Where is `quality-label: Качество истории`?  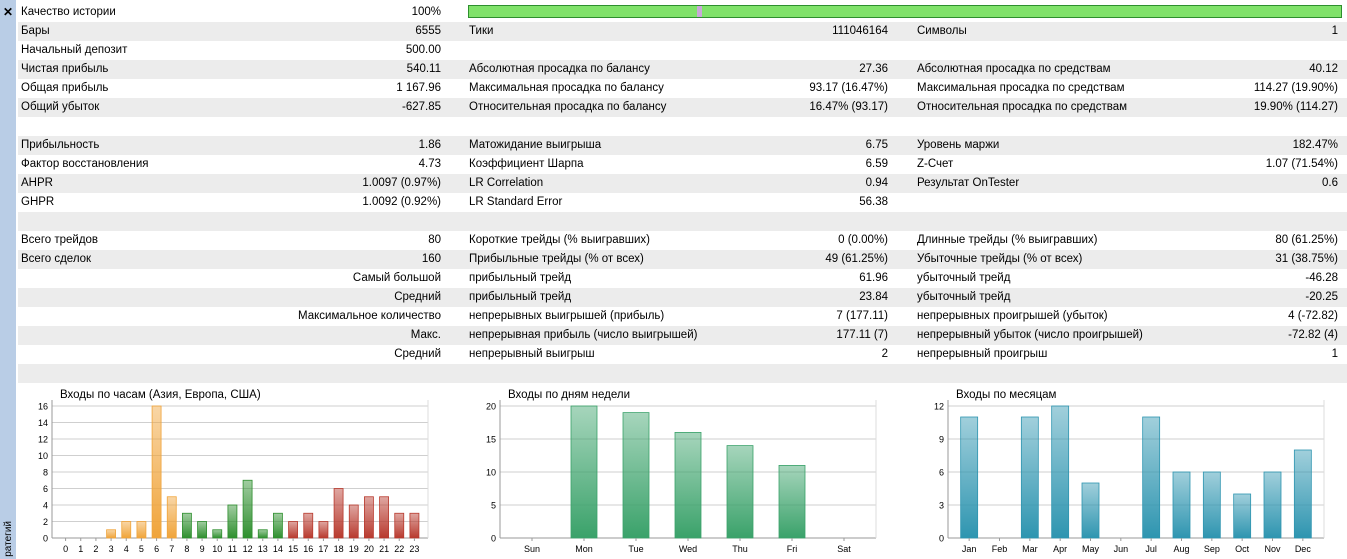 quality-label: Качество истории is located at coordinates (68, 12).